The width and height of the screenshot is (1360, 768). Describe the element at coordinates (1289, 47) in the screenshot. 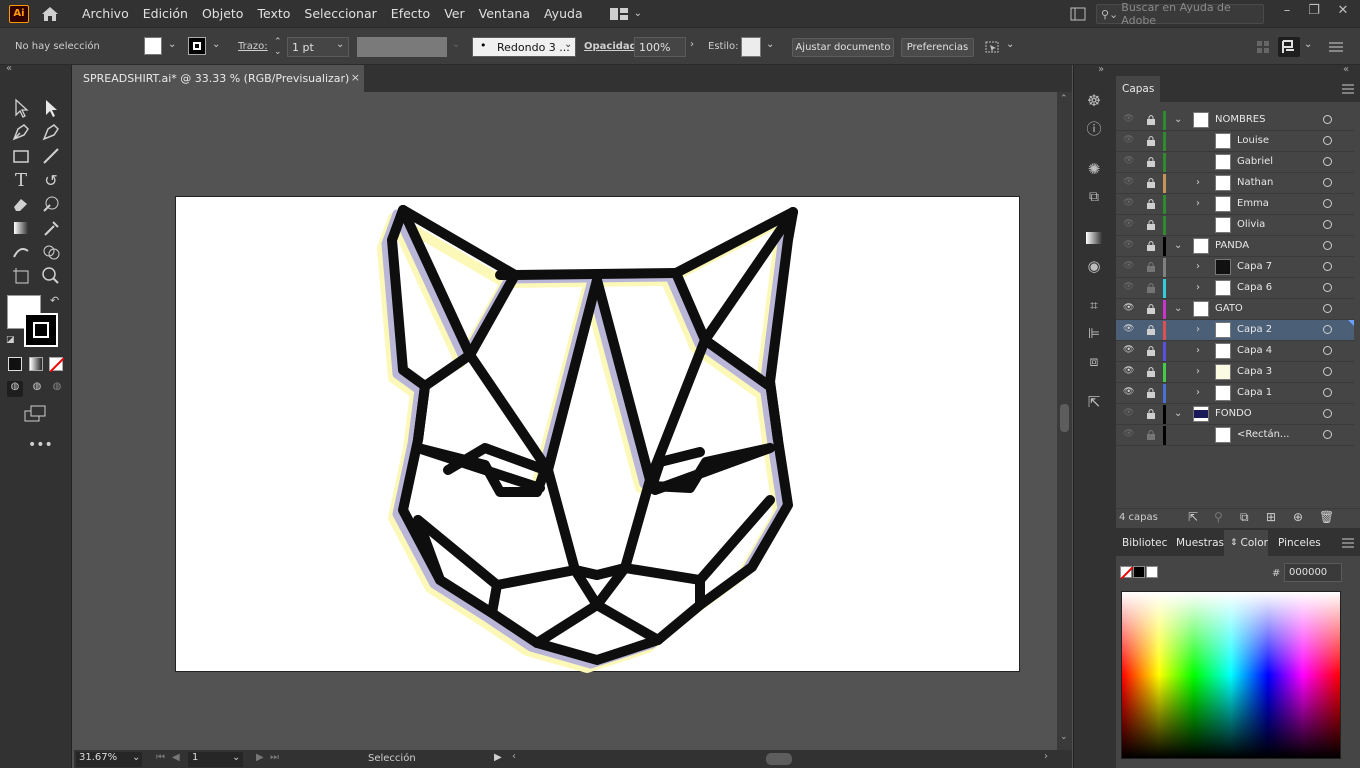

I see `essentials-workspace-button` at that location.